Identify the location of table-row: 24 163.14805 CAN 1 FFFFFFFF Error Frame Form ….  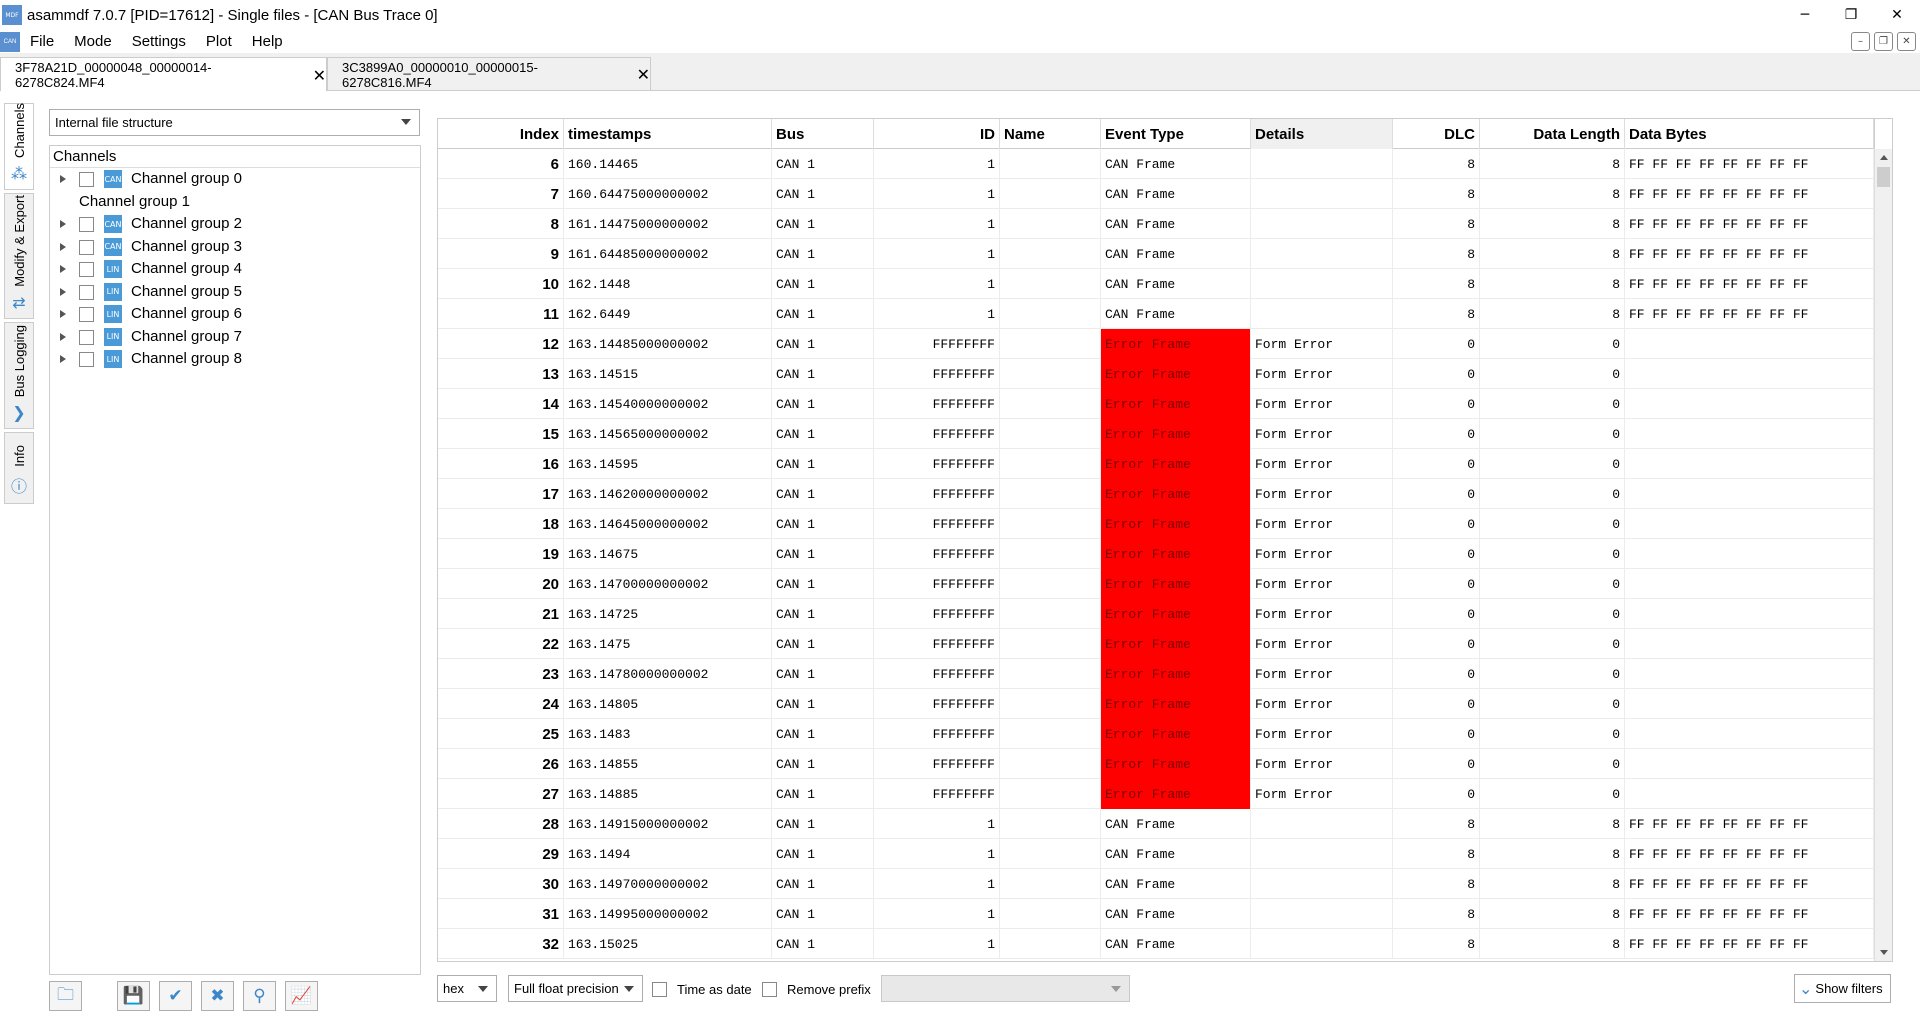
(1156, 704).